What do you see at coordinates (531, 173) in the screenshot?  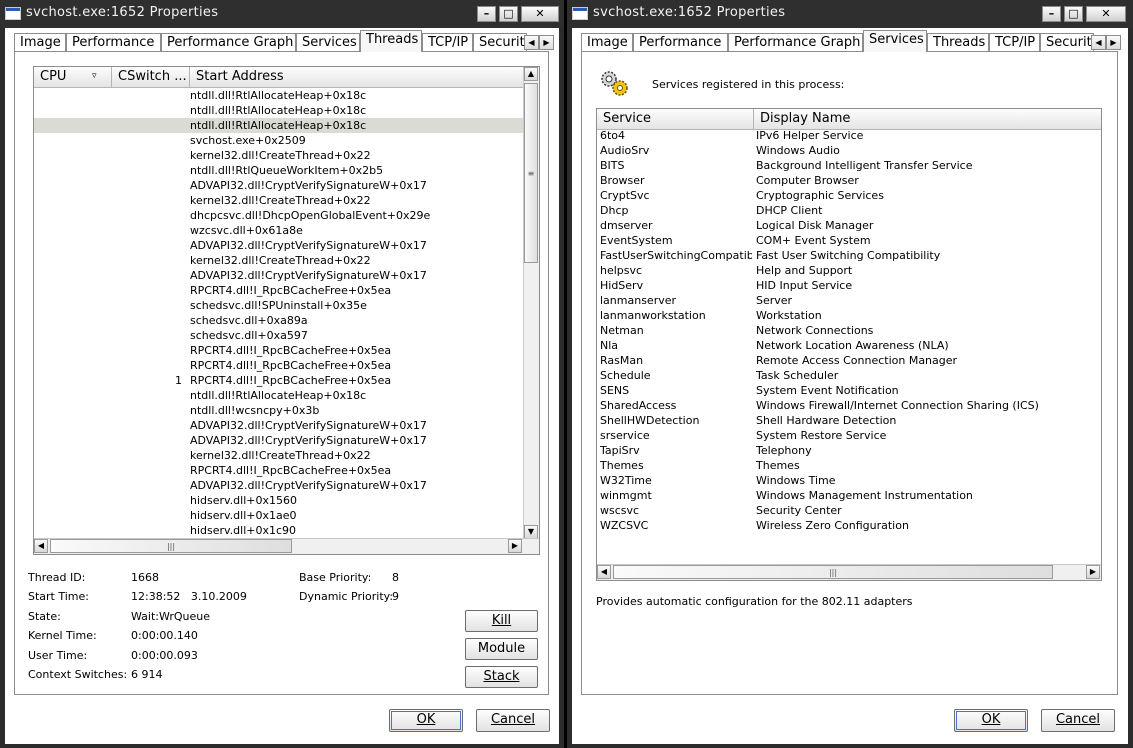 I see `vertical-scroll-thumb: ≡` at bounding box center [531, 173].